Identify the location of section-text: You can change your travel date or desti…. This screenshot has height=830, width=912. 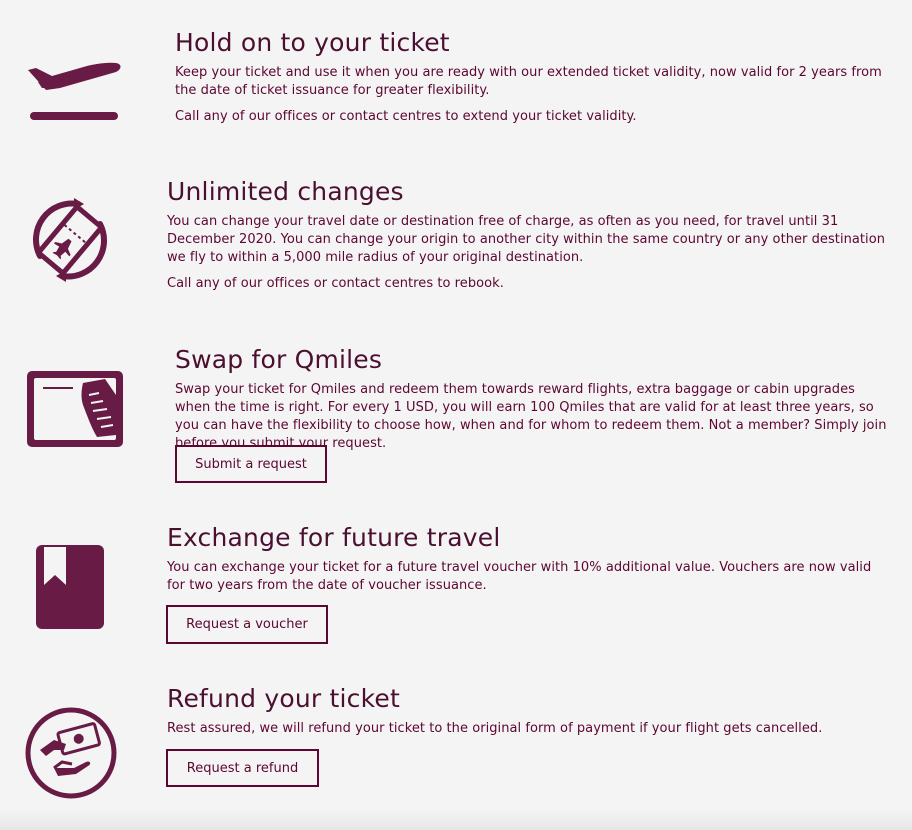
(526, 239).